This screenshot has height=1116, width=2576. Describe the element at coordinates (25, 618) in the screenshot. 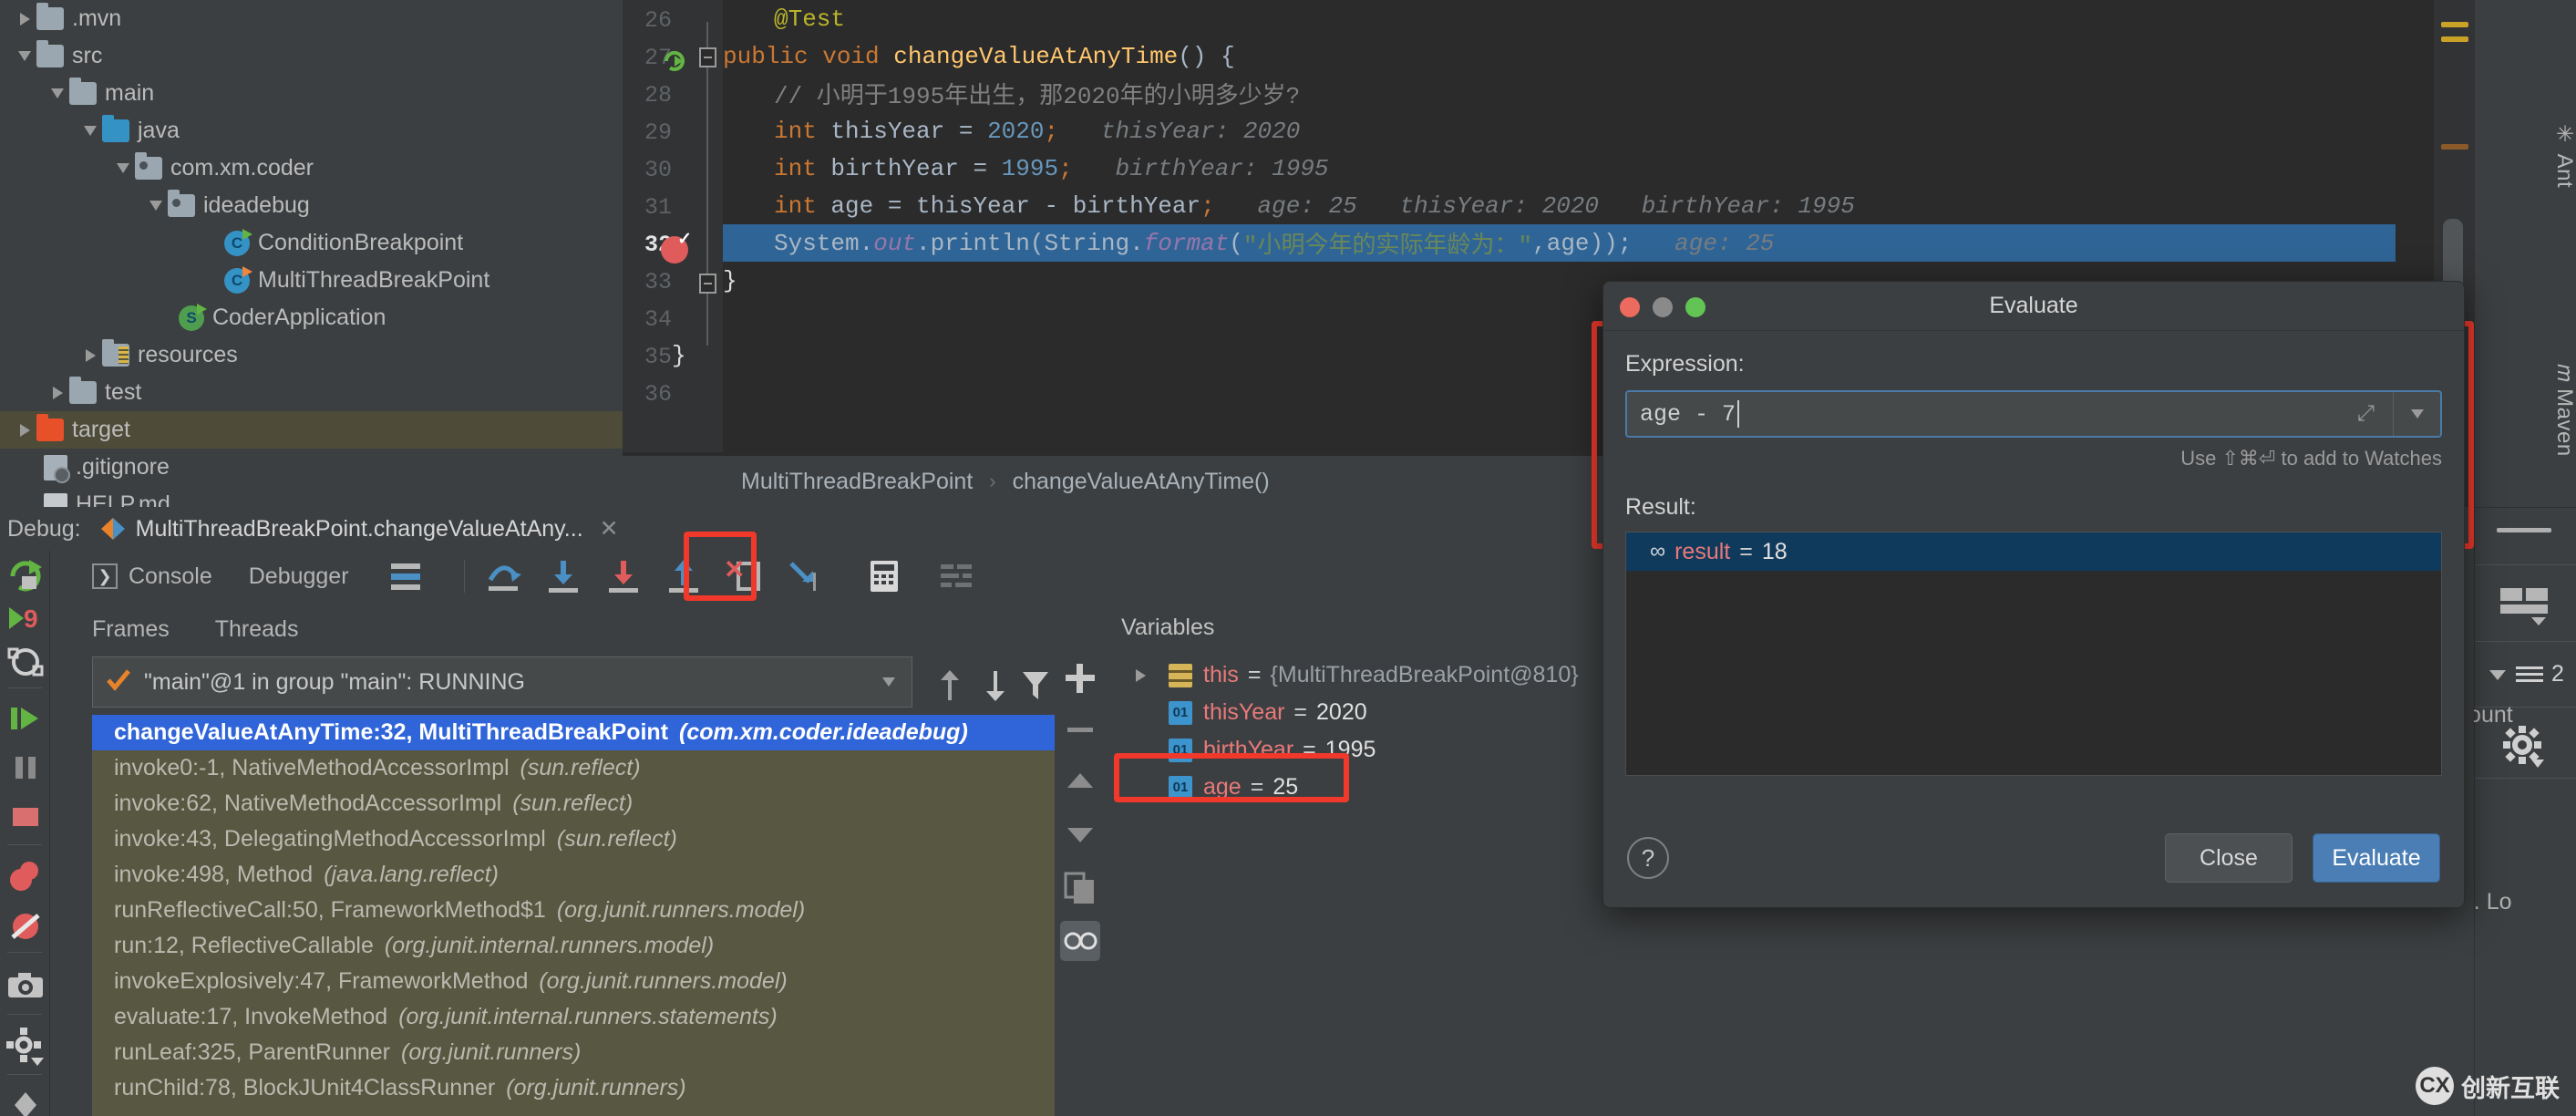

I see `resume-program-icon: 9` at that location.